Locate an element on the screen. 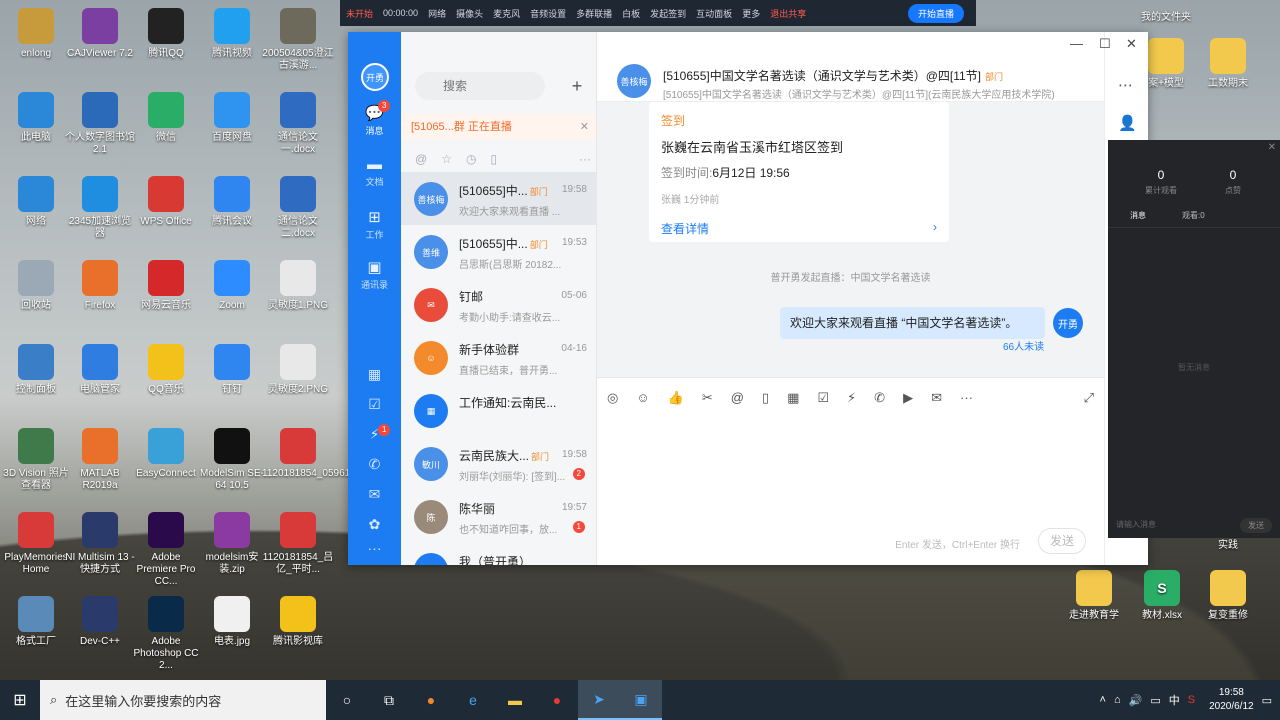 The width and height of the screenshot is (1280, 720). desktop-icon: 回收站 is located at coordinates (36, 286).